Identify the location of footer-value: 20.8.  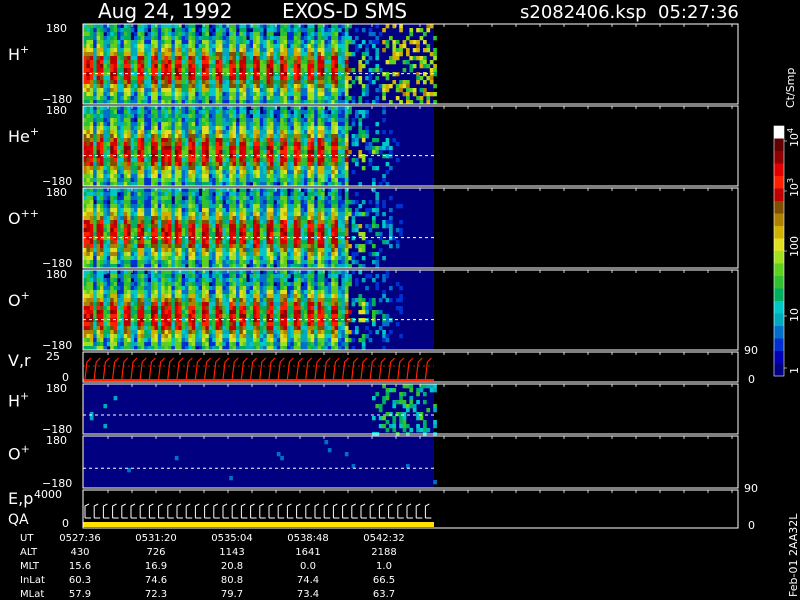
(232, 566).